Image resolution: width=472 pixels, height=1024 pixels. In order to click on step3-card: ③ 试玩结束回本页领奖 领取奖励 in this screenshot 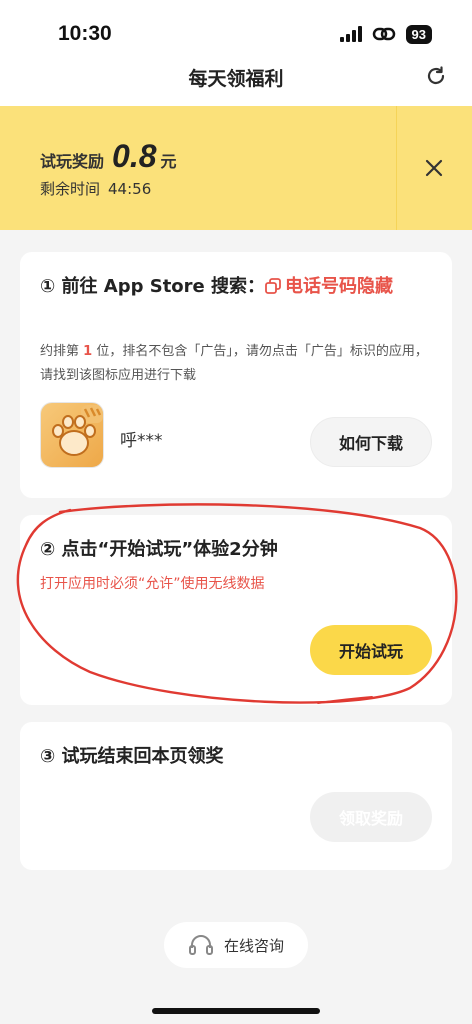, I will do `click(236, 796)`.